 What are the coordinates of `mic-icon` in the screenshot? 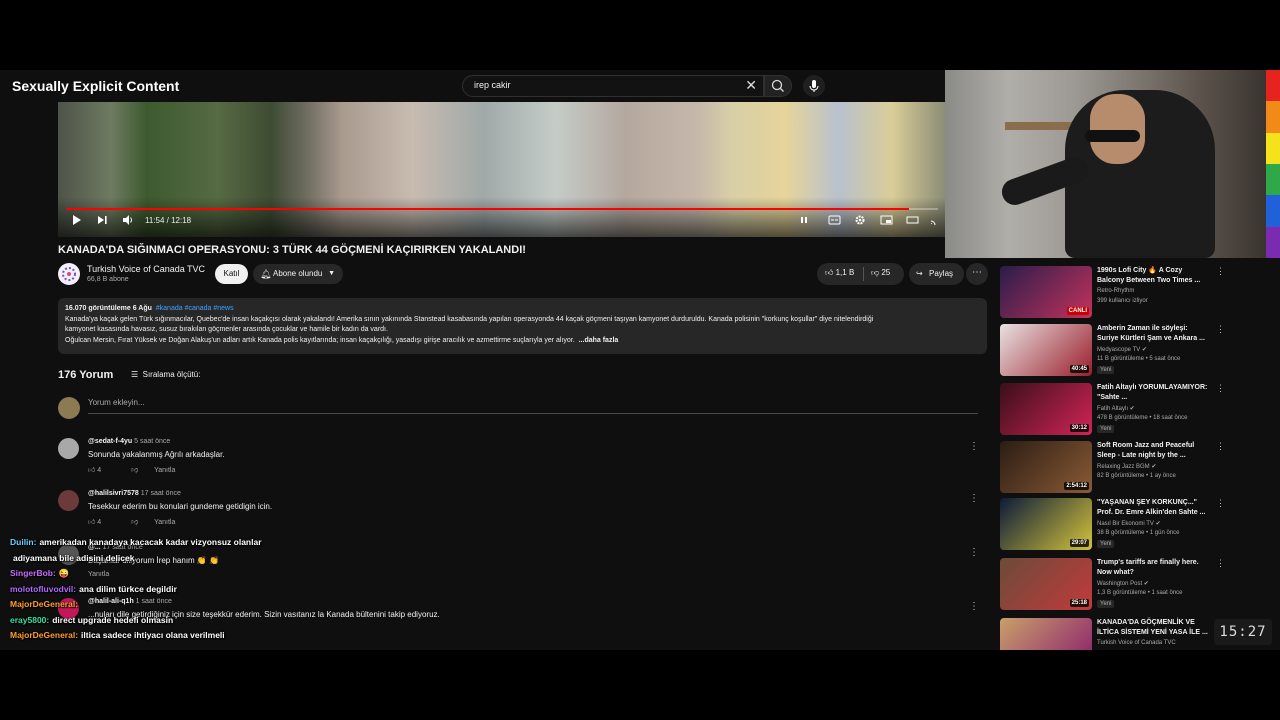 It's located at (814, 86).